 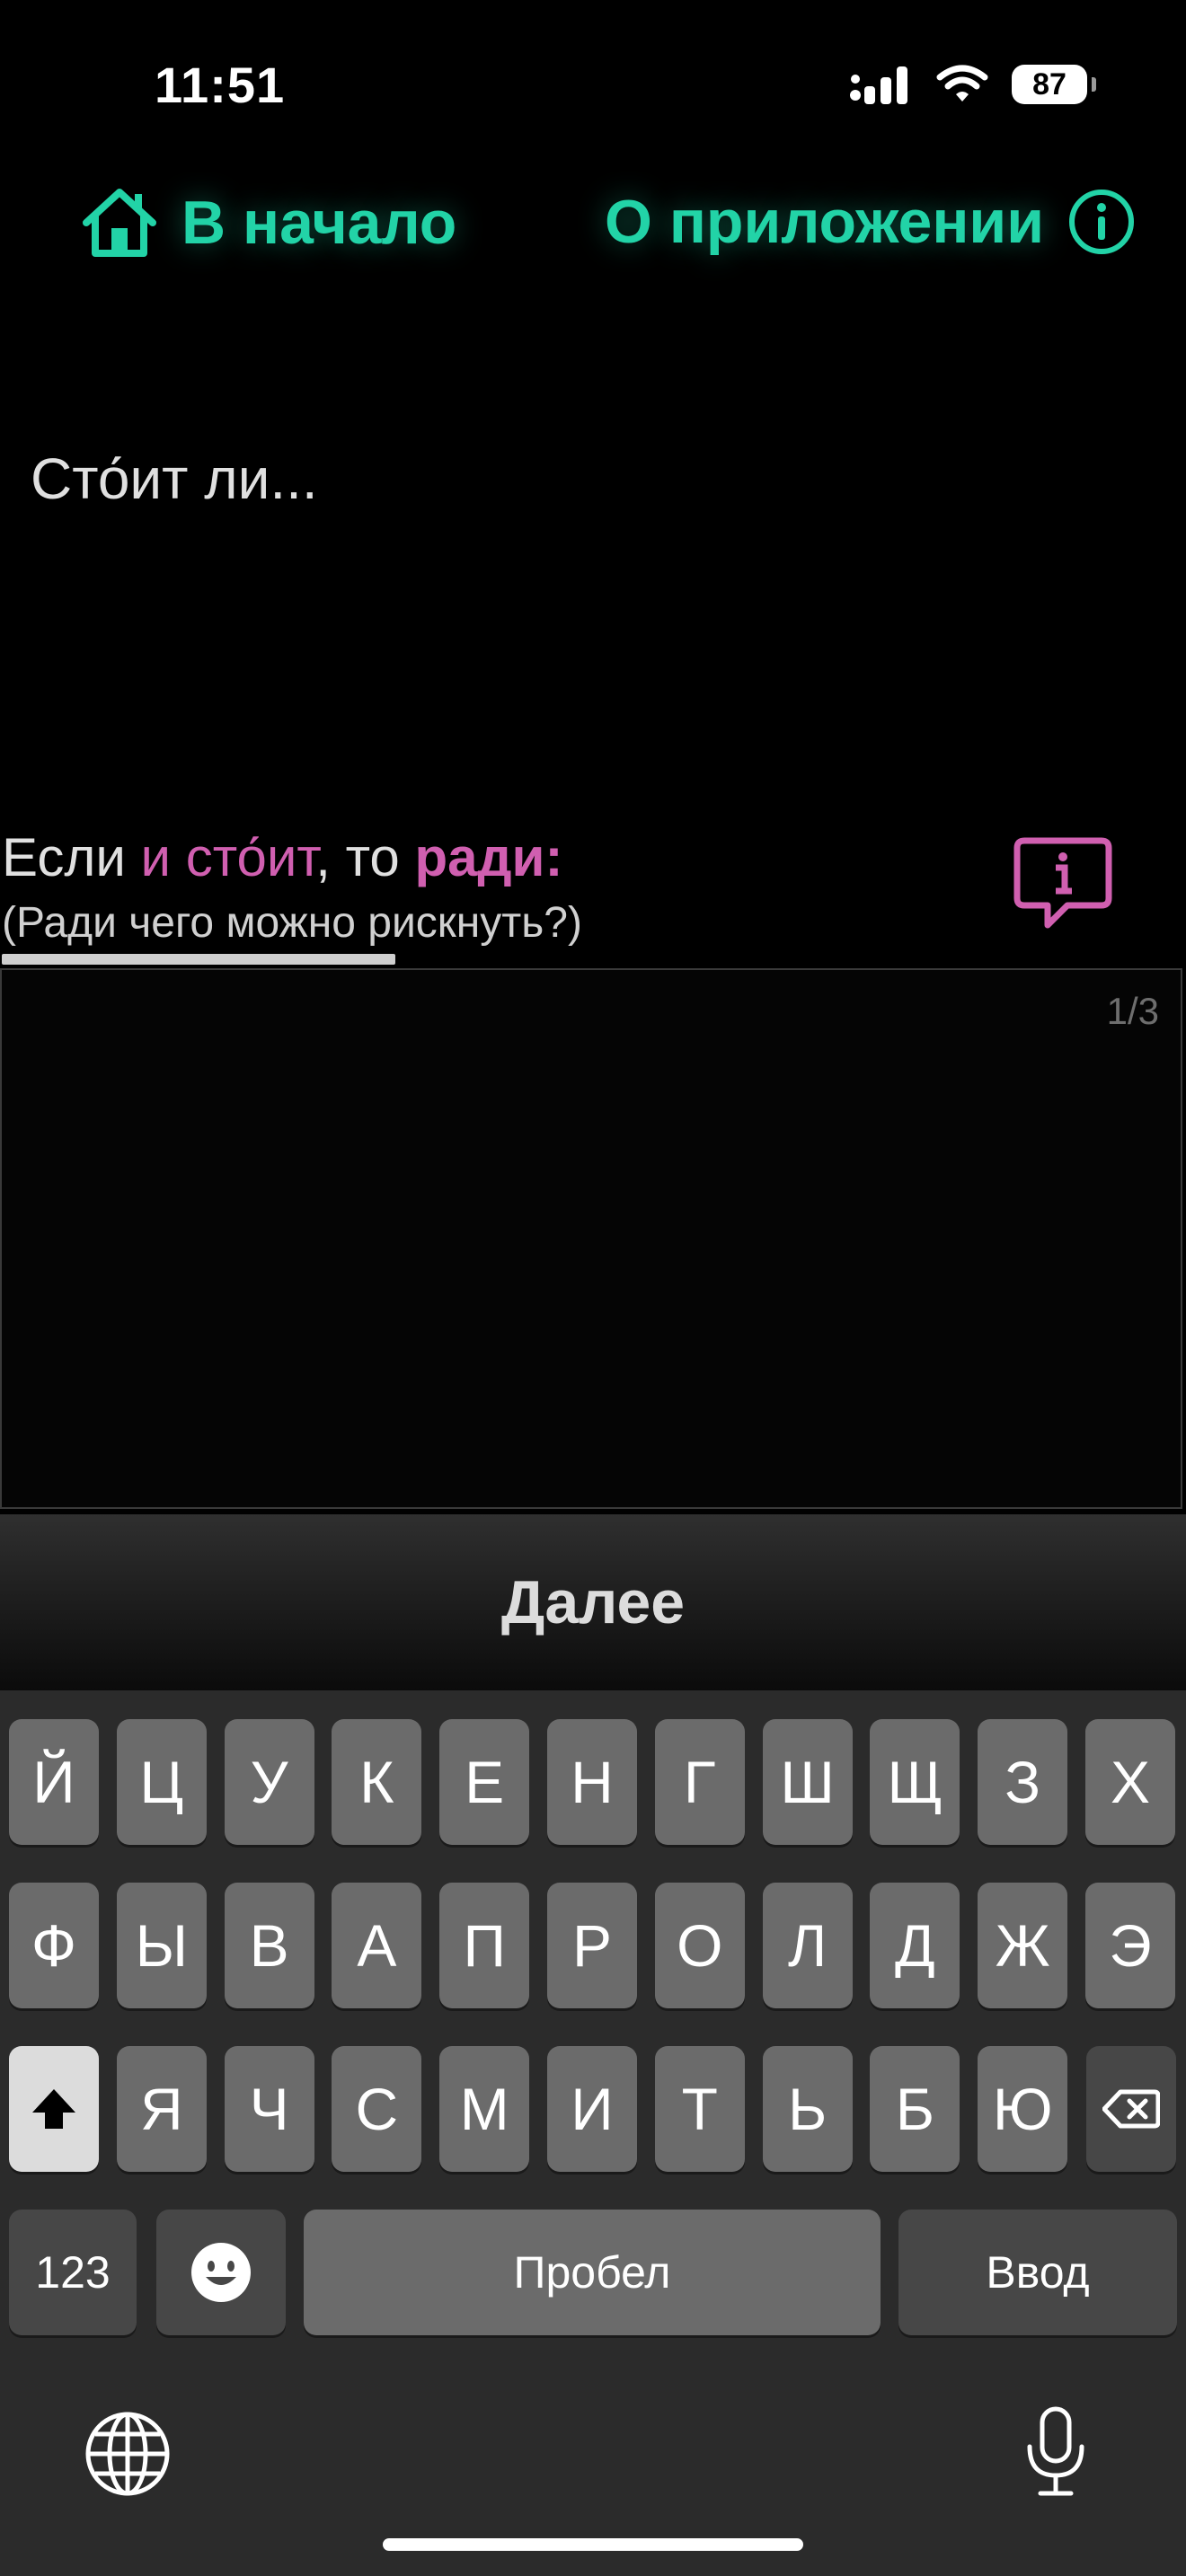 I want to click on key-row2-9: Ж, so click(x=1023, y=1946).